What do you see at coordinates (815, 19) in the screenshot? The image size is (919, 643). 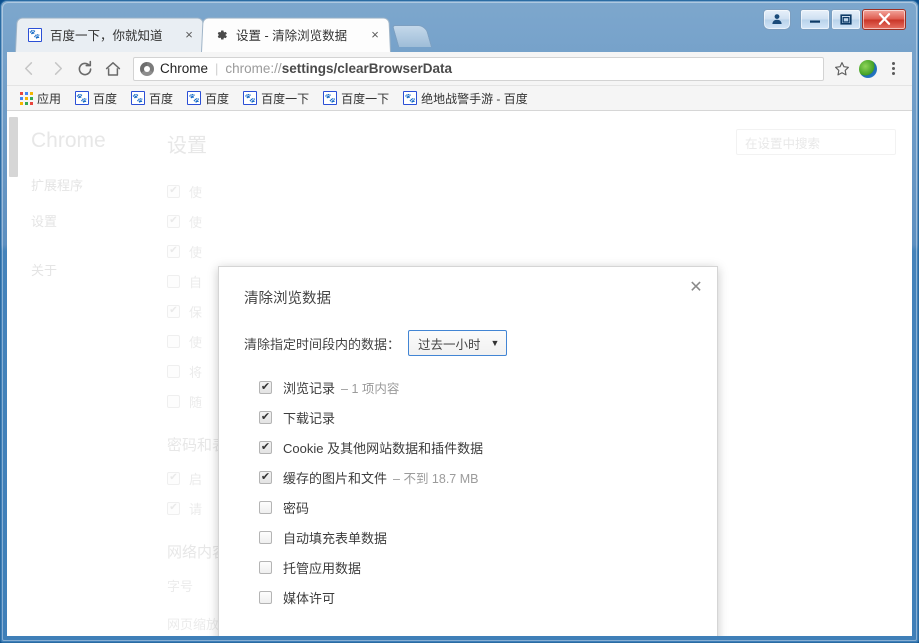 I see `minimize-button` at bounding box center [815, 19].